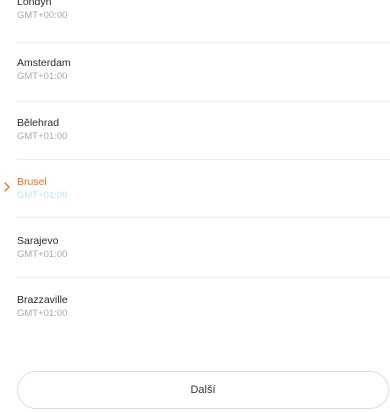  What do you see at coordinates (195, 79) in the screenshot?
I see `timezone-item-amsterdam: Amsterdam GMT+01:00` at bounding box center [195, 79].